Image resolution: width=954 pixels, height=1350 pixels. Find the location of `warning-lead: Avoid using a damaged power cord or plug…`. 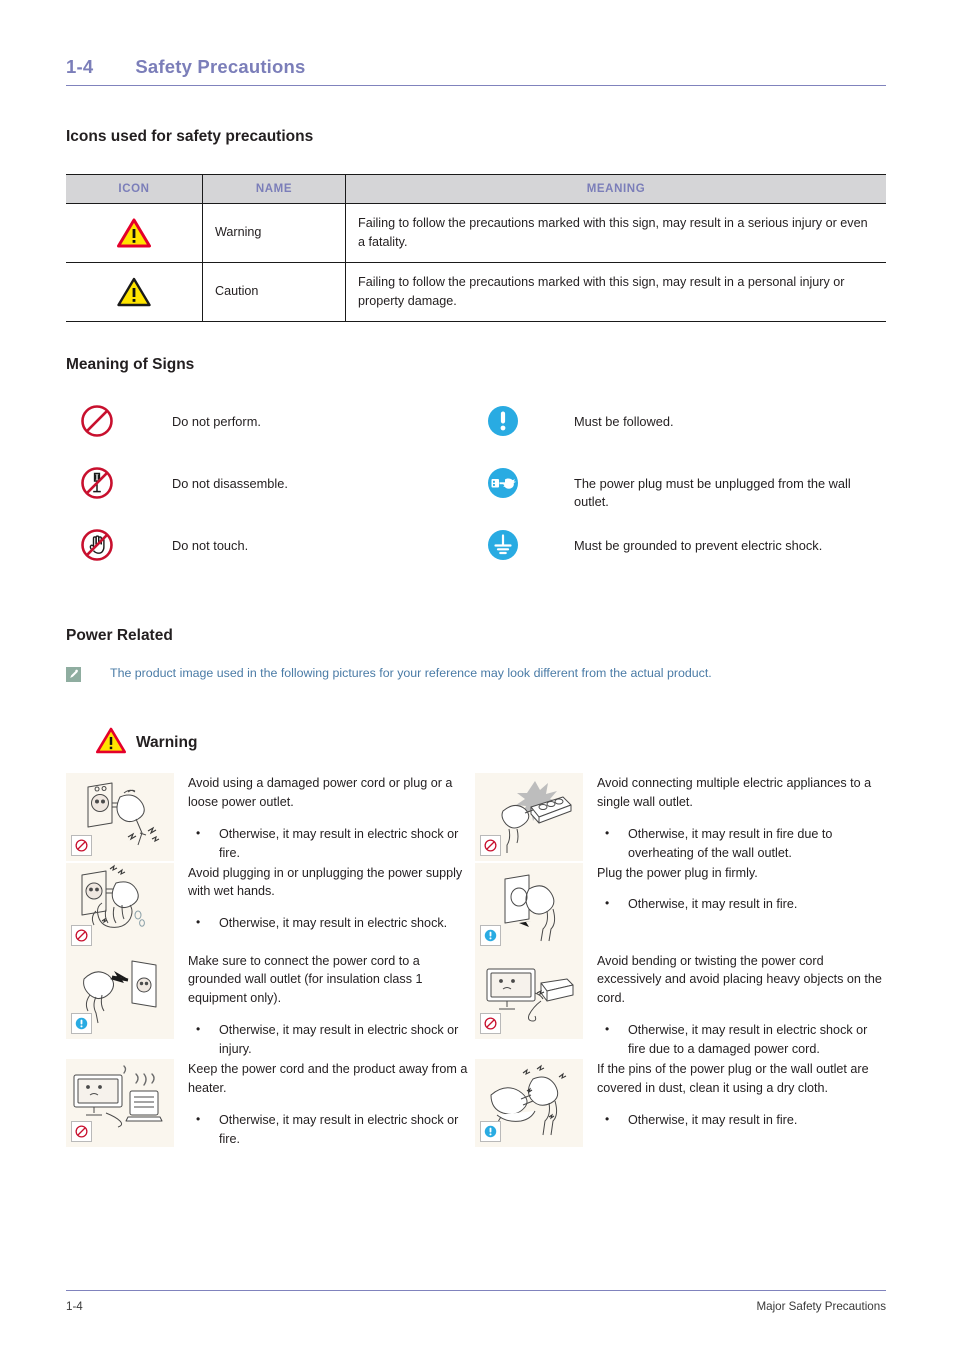

warning-lead: Avoid using a damaged power cord or plug… is located at coordinates (320, 792).